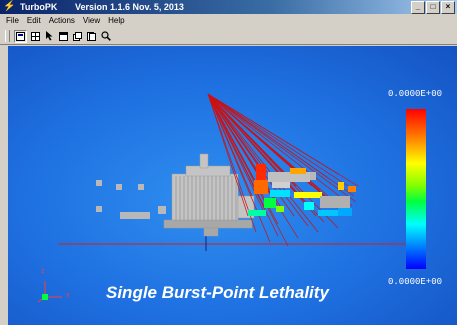  I want to click on axis-x-label: x, so click(68, 295).